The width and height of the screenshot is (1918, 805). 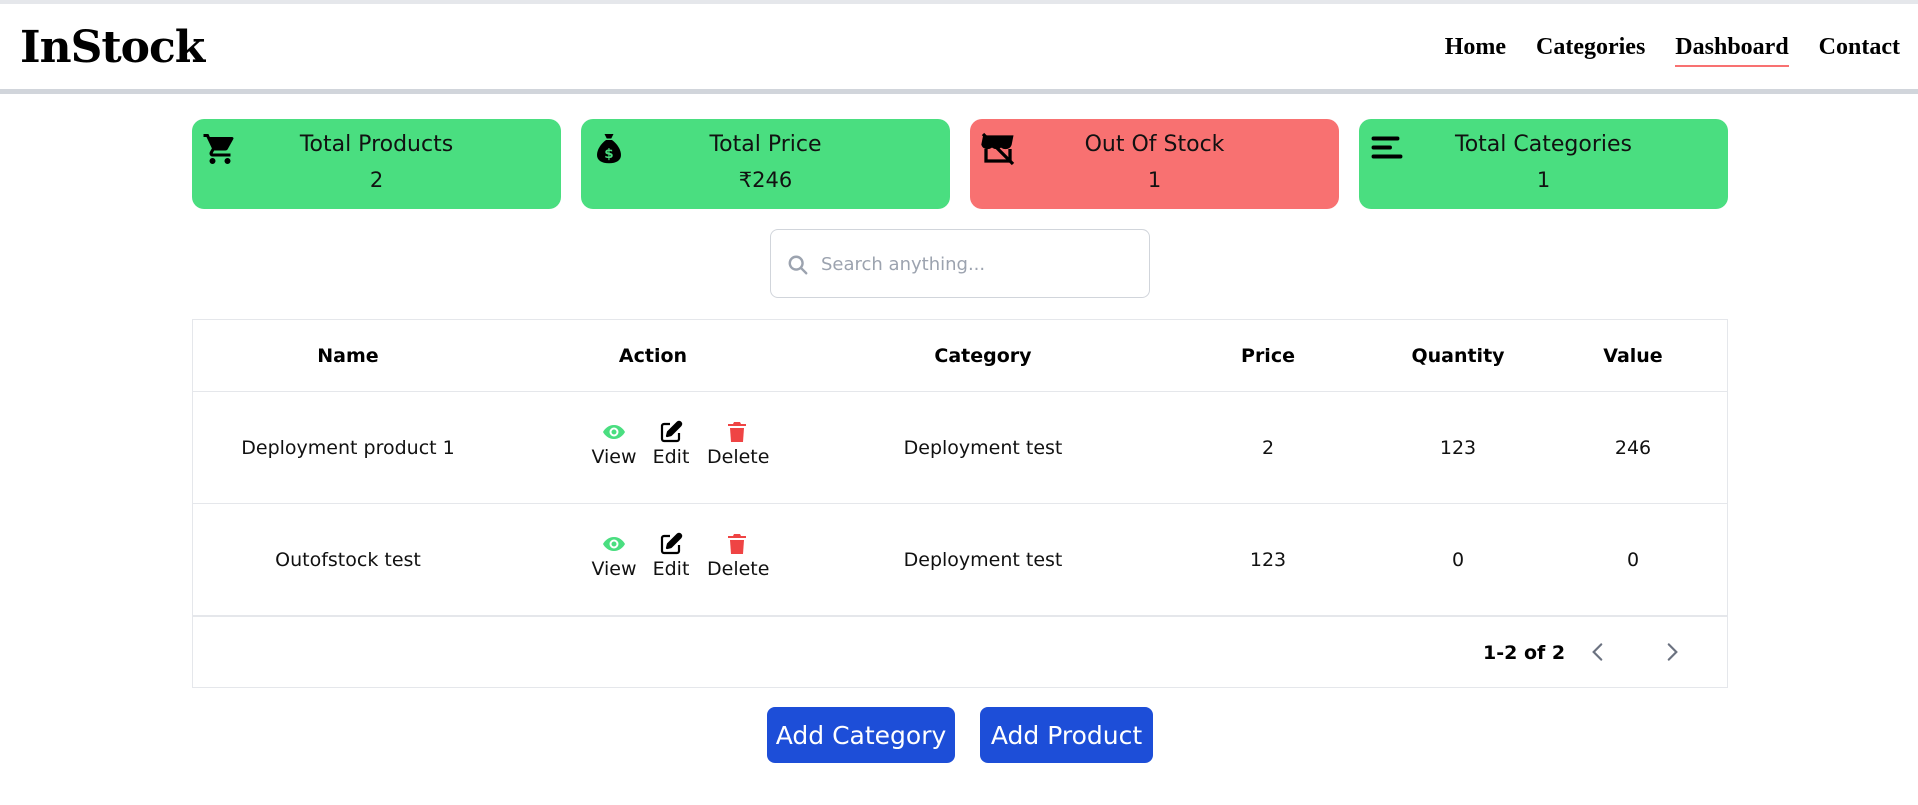 I want to click on stat-title: Total Products, so click(x=376, y=144).